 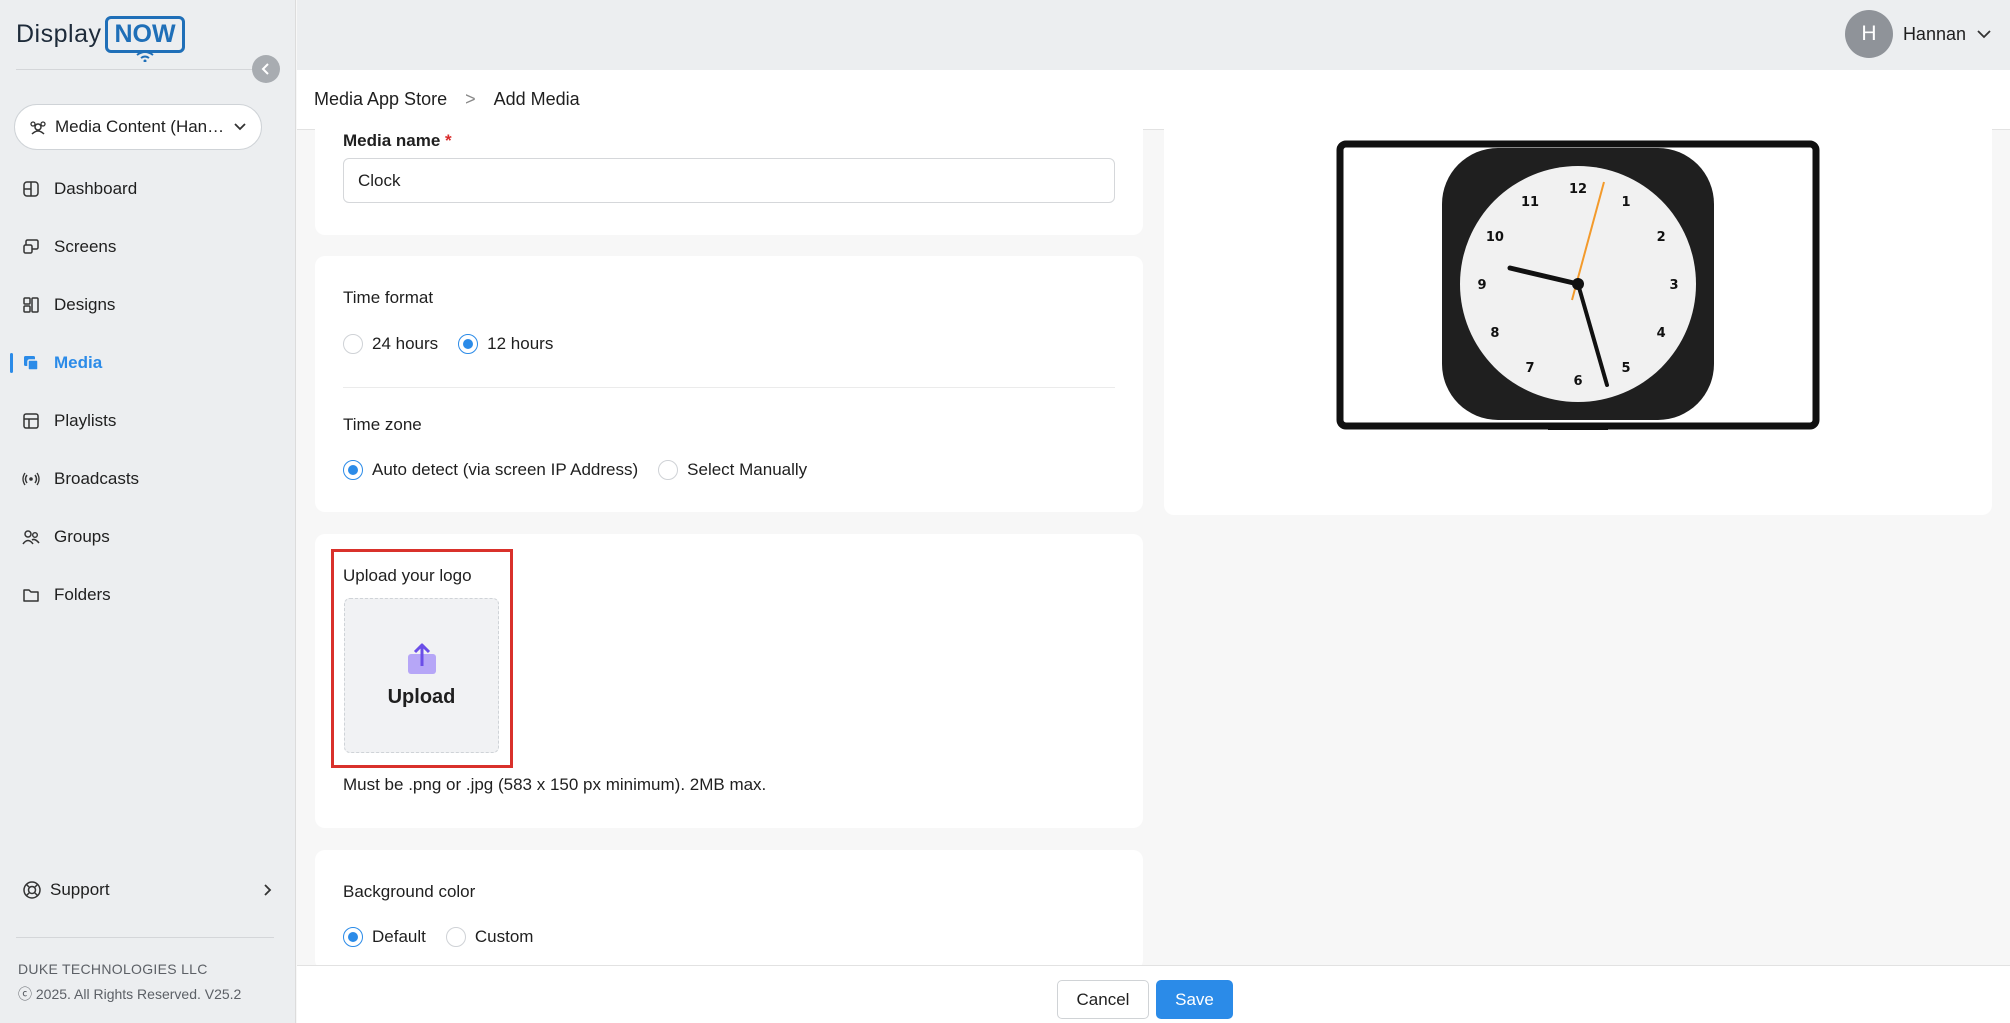 I want to click on support-label: Support, so click(x=80, y=889).